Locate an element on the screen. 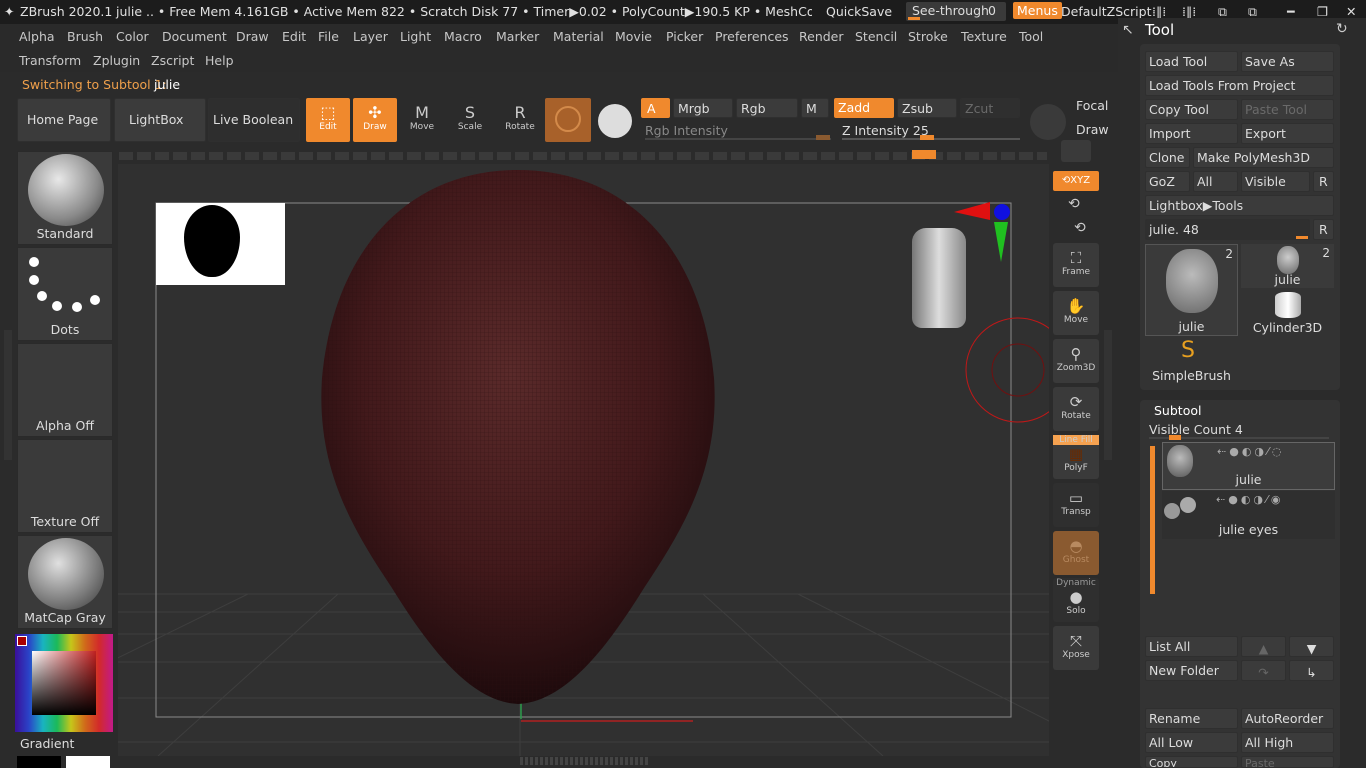  menus-toggle: Menus is located at coordinates (1037, 10).